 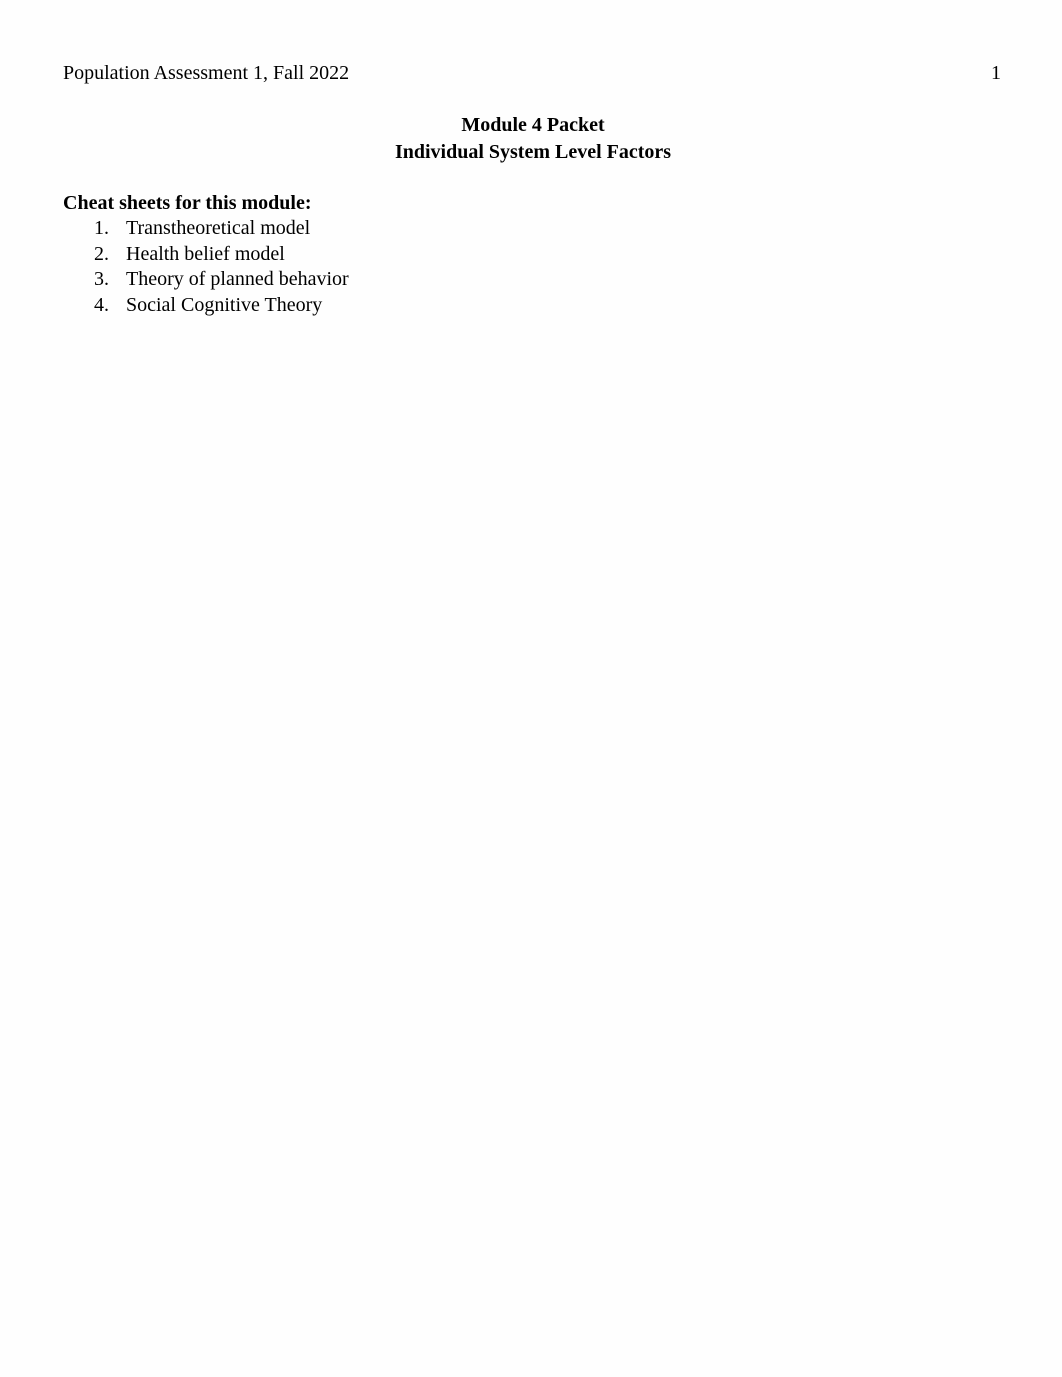 What do you see at coordinates (205, 253) in the screenshot?
I see `list-item-label: Health belief model` at bounding box center [205, 253].